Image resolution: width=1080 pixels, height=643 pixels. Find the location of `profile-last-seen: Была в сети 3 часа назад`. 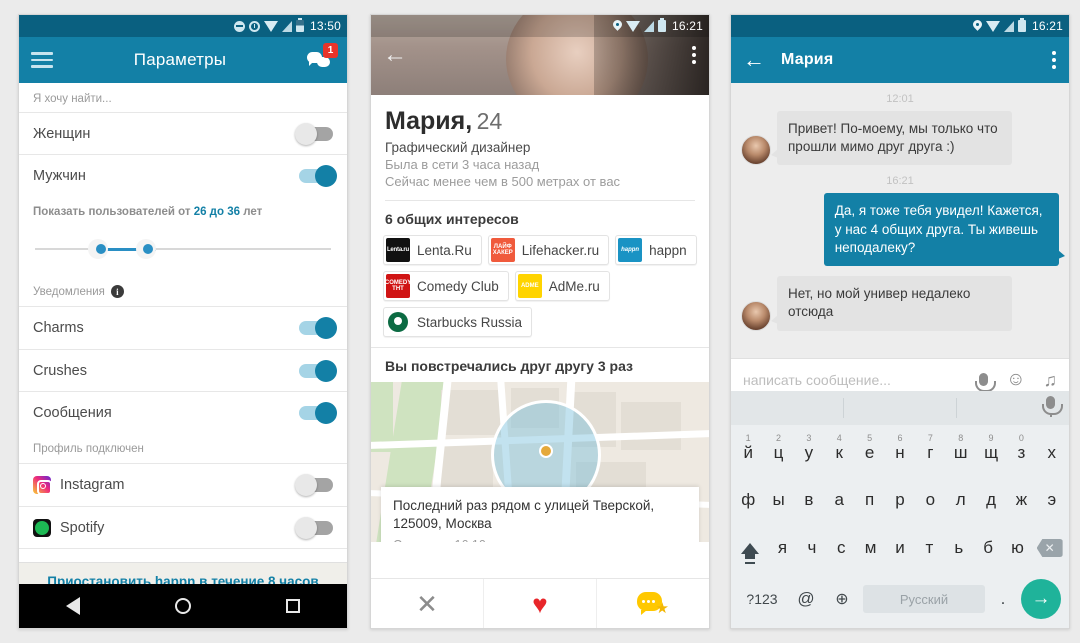

profile-last-seen: Была в сети 3 часа назад is located at coordinates (462, 164).